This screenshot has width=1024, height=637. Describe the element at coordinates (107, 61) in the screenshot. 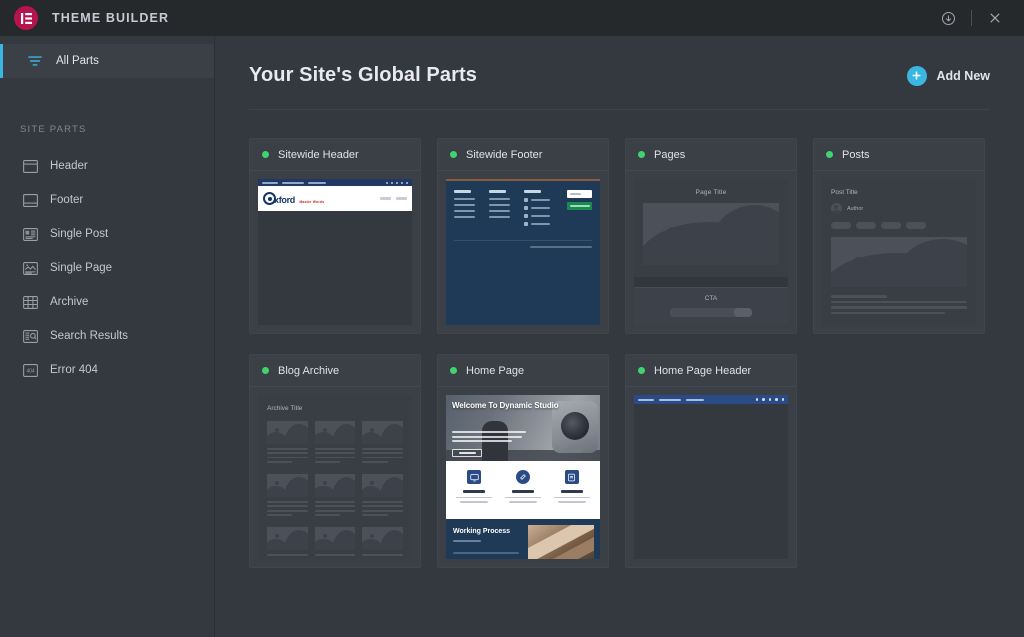

I see `sidebar-item-all-parts: All Parts` at that location.